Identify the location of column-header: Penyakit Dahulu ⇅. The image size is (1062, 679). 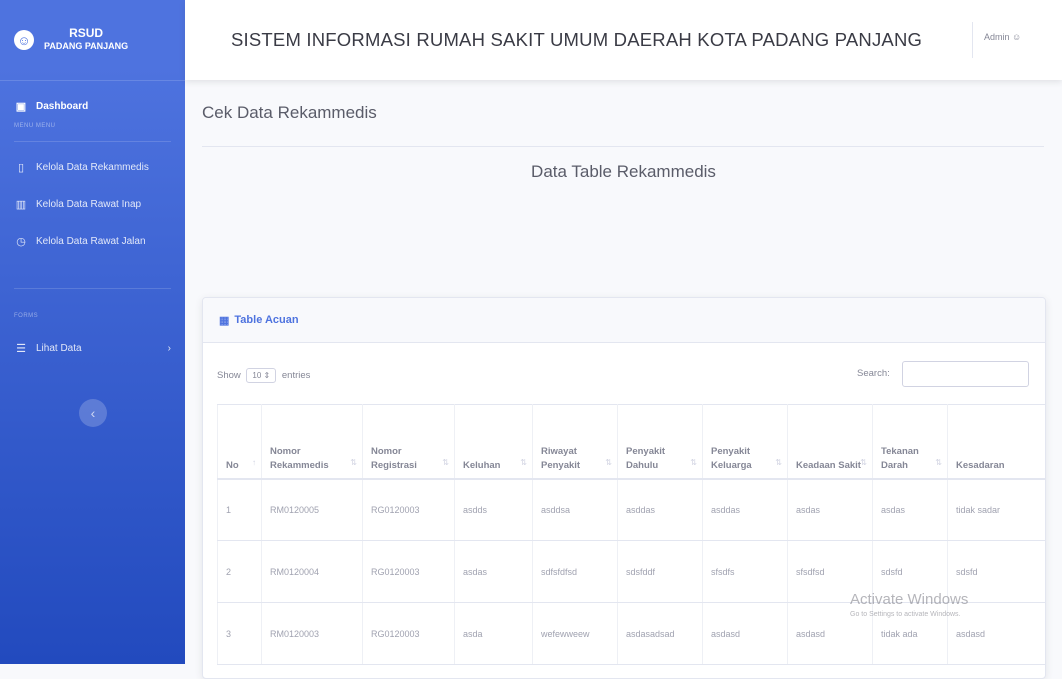
(660, 442).